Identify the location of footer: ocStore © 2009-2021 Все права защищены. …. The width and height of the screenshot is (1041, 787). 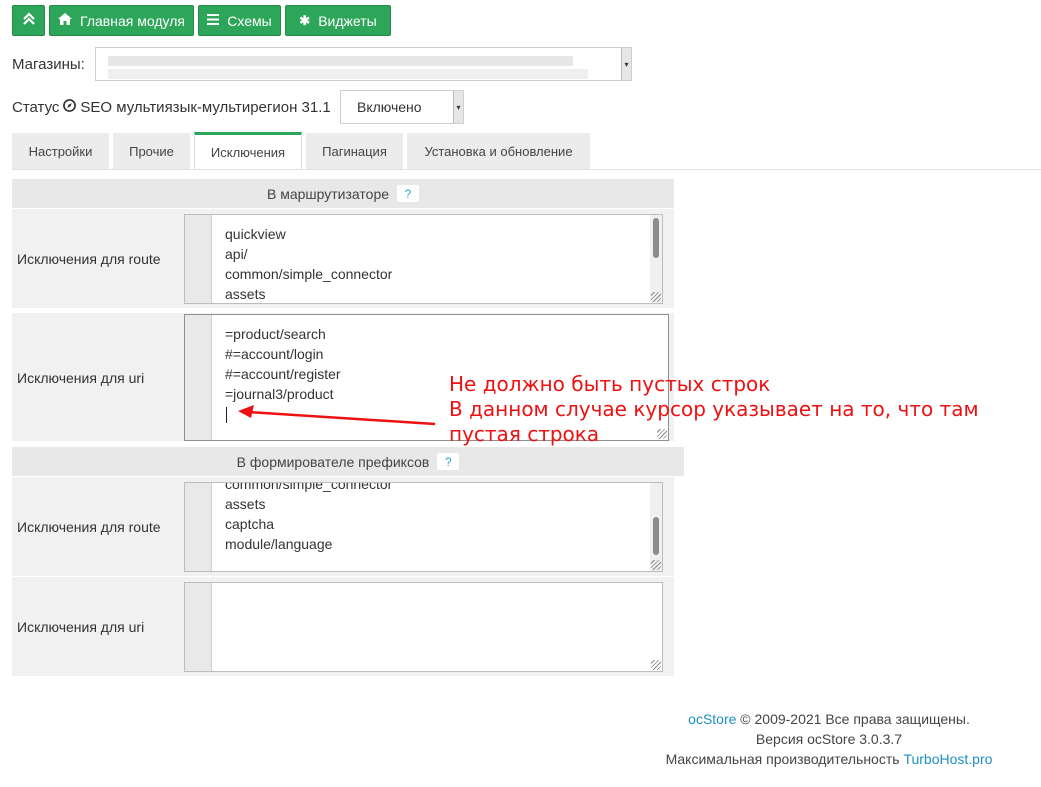
(829, 739).